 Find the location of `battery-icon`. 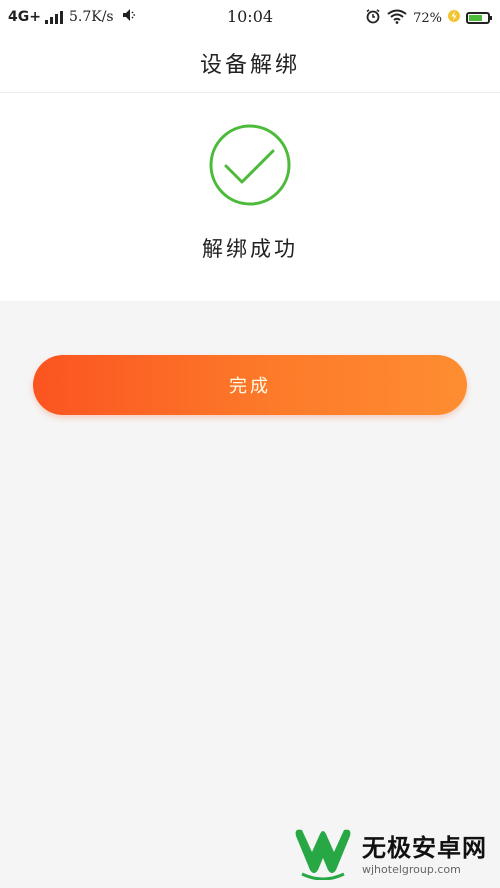

battery-icon is located at coordinates (479, 18).